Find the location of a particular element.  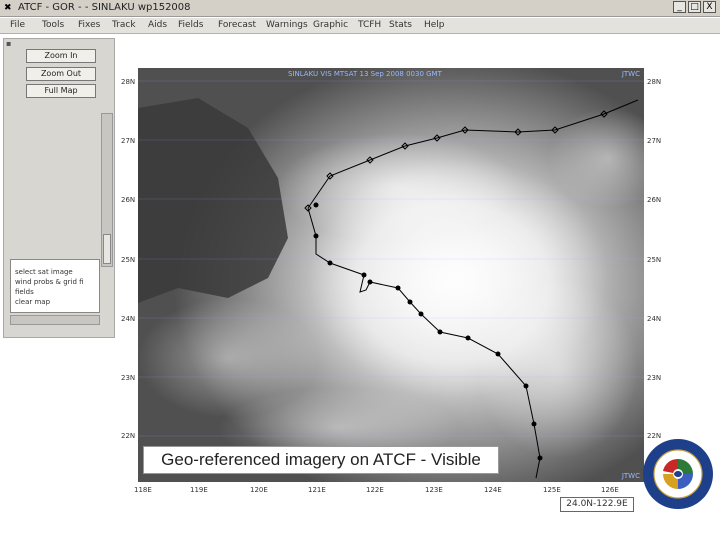

window-title: ATCF - GOR - - SINLAKU wp152008 is located at coordinates (104, 7).